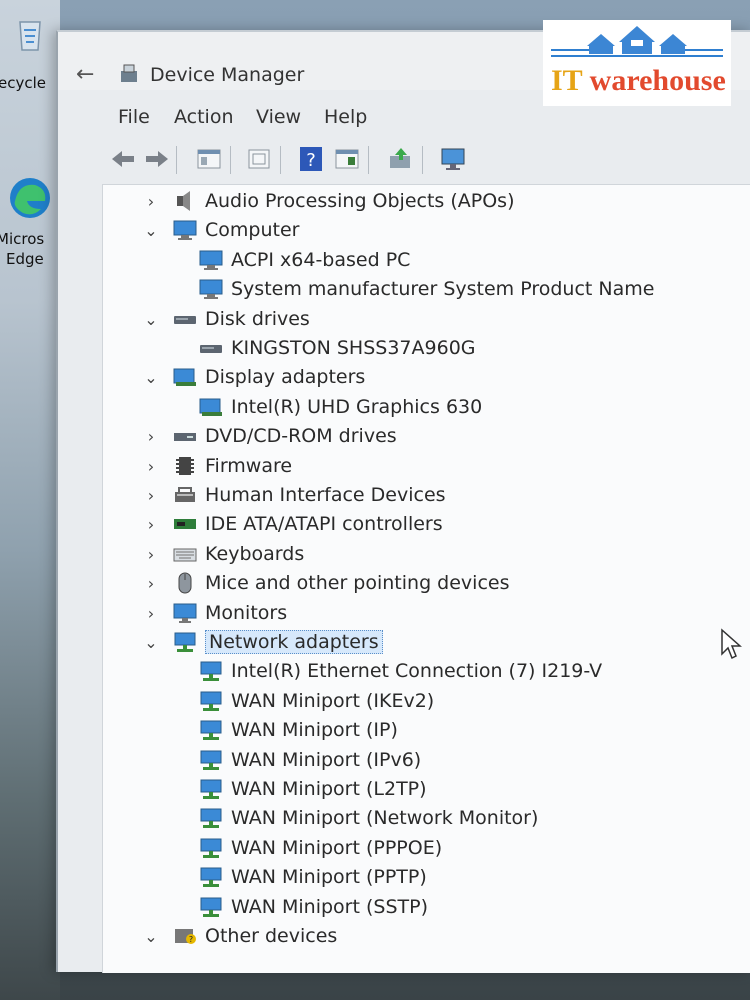  I want to click on recycle-bin-label: ecycle, so click(23, 83).